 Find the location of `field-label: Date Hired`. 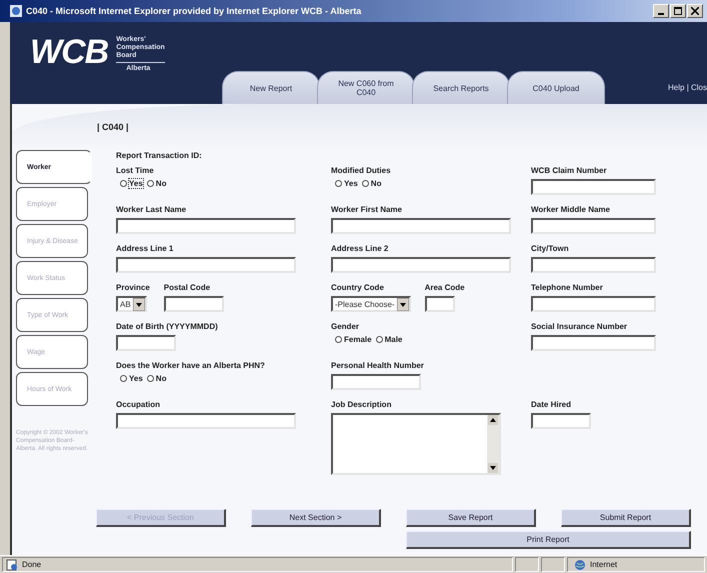

field-label: Date Hired is located at coordinates (551, 404).